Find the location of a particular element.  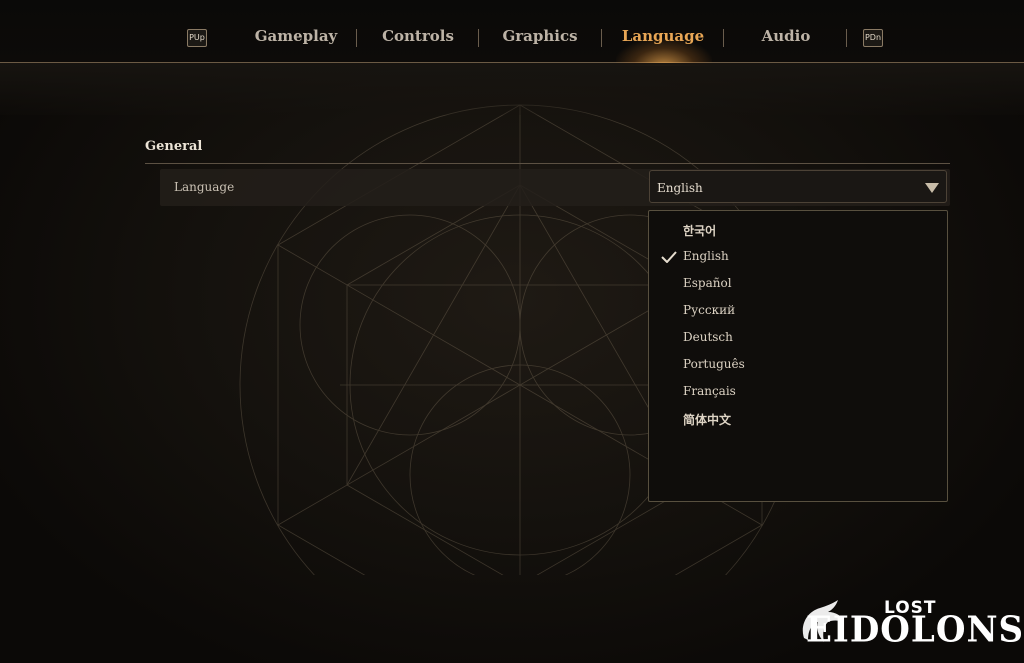

section-title: General is located at coordinates (174, 146).